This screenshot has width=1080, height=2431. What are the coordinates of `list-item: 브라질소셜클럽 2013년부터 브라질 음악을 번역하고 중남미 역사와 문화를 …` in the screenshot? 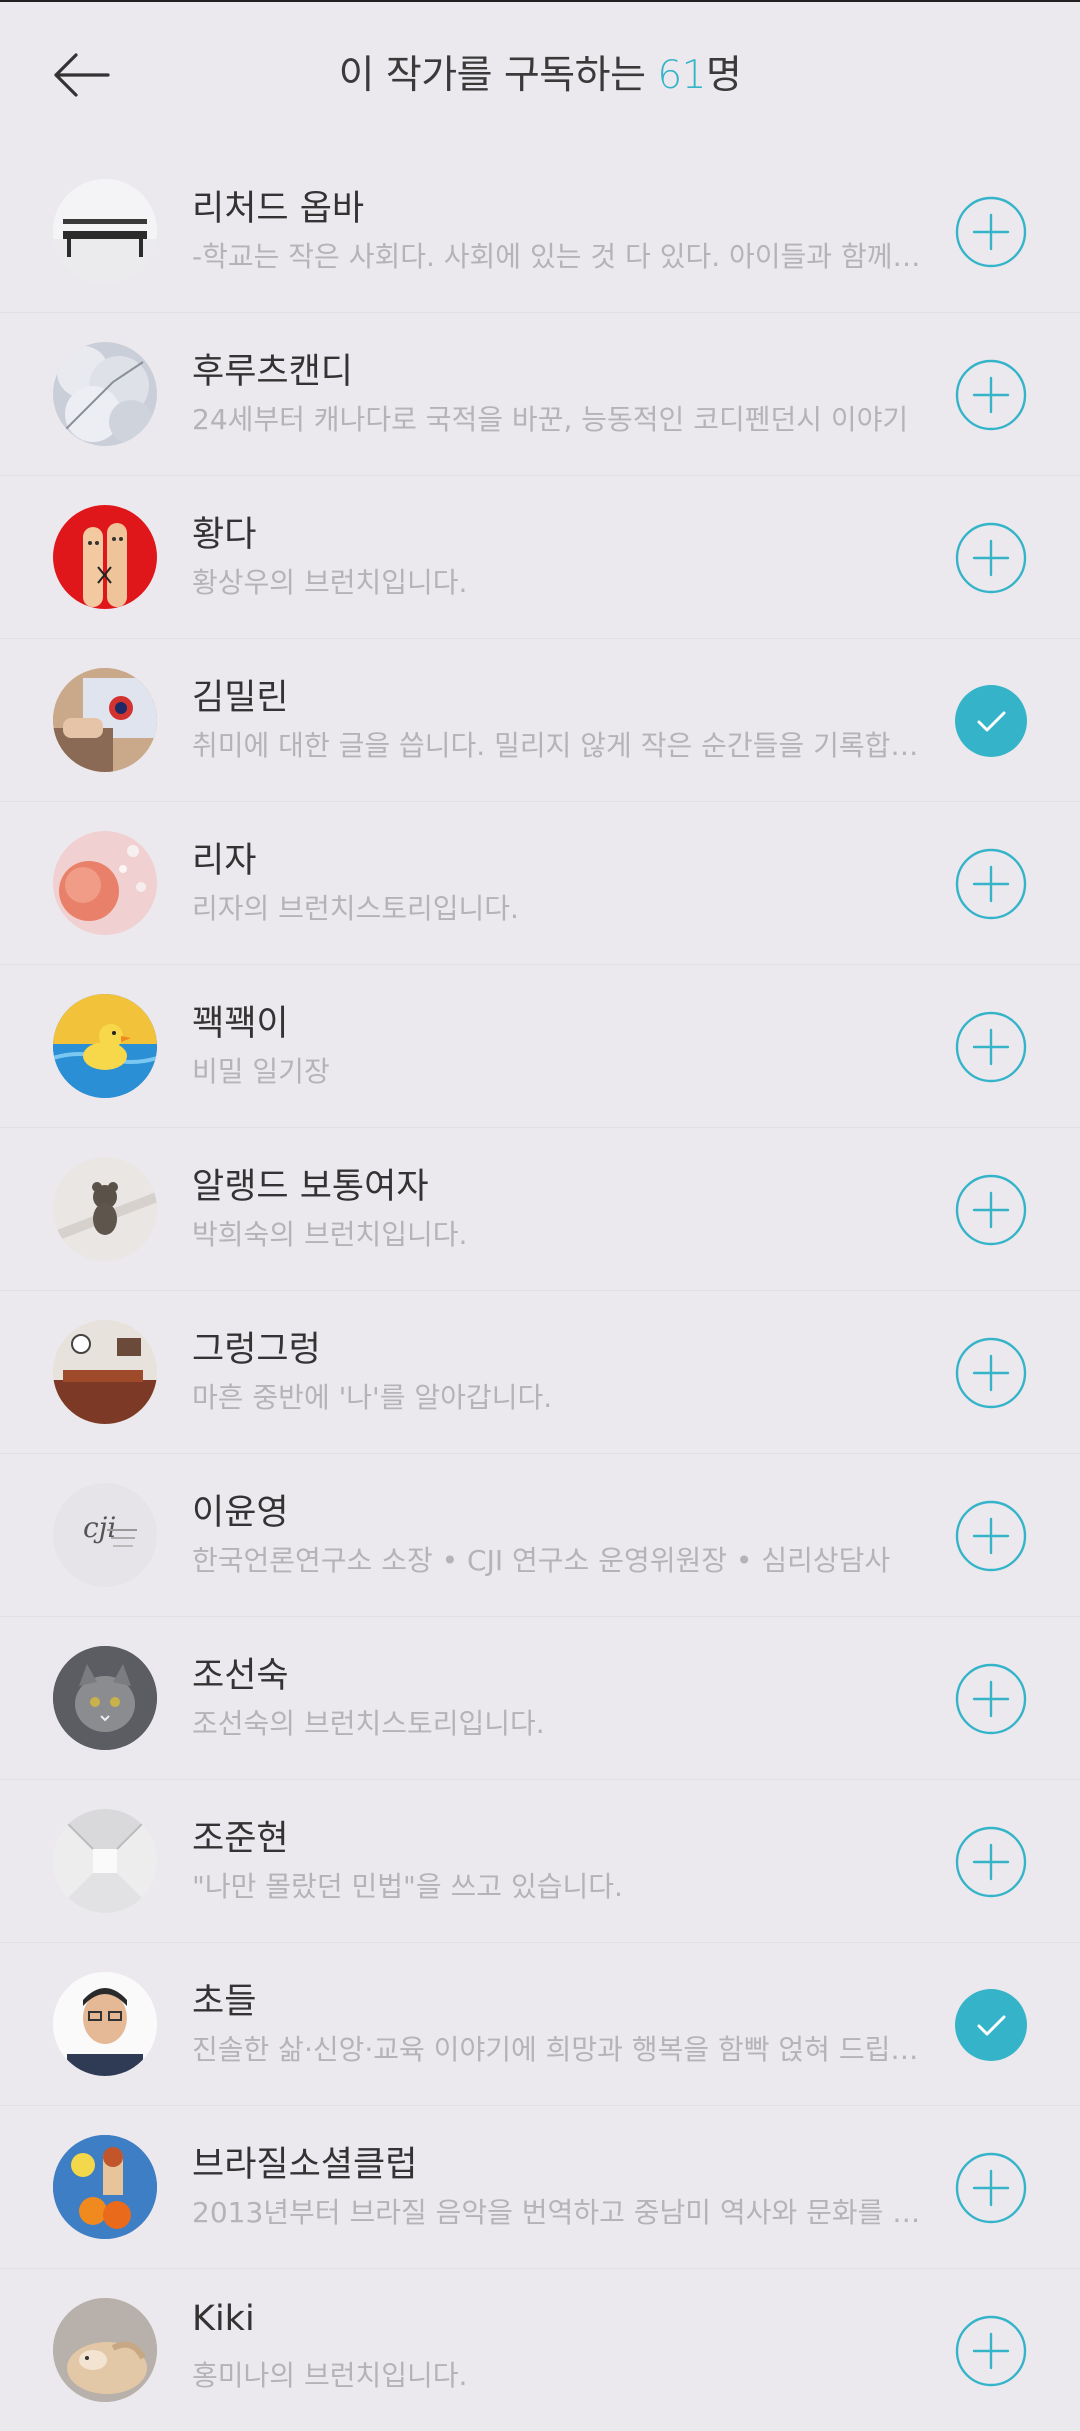 It's located at (540, 2187).